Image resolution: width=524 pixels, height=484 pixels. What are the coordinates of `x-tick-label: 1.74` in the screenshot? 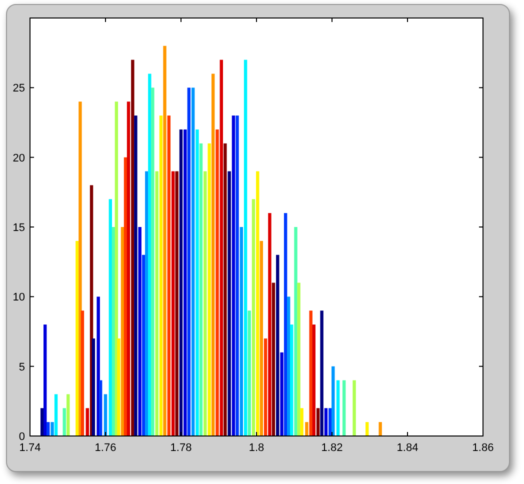 It's located at (30, 448).